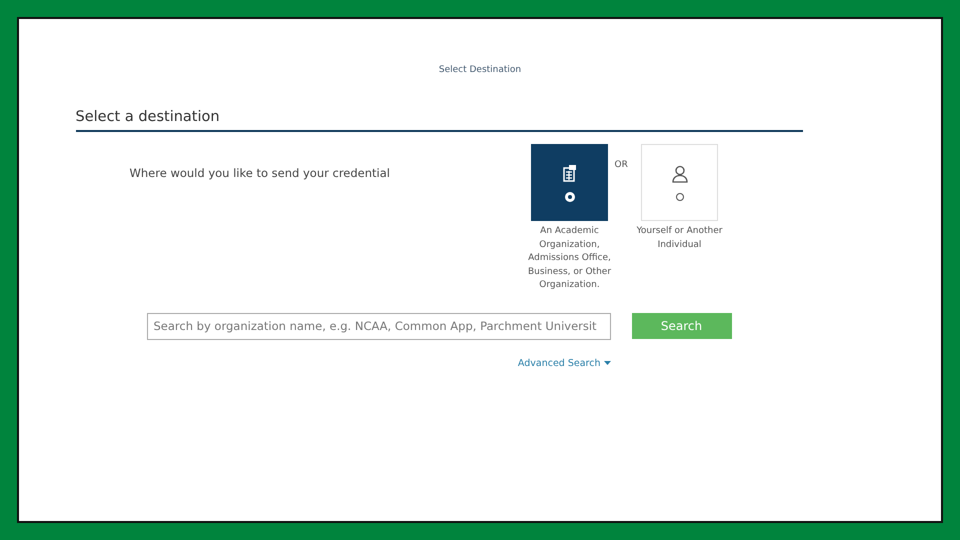  What do you see at coordinates (480, 70) in the screenshot?
I see `breadcrumb: Select Destination` at bounding box center [480, 70].